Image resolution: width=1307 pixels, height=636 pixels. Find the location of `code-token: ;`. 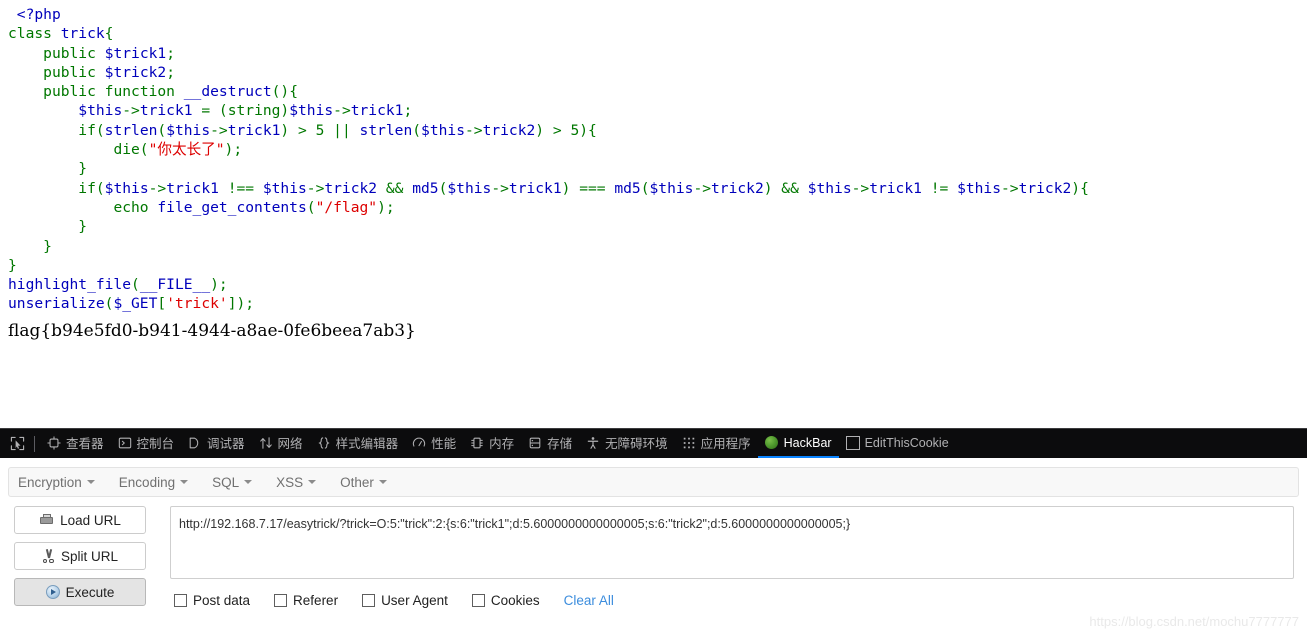

code-token: ; is located at coordinates (170, 72).